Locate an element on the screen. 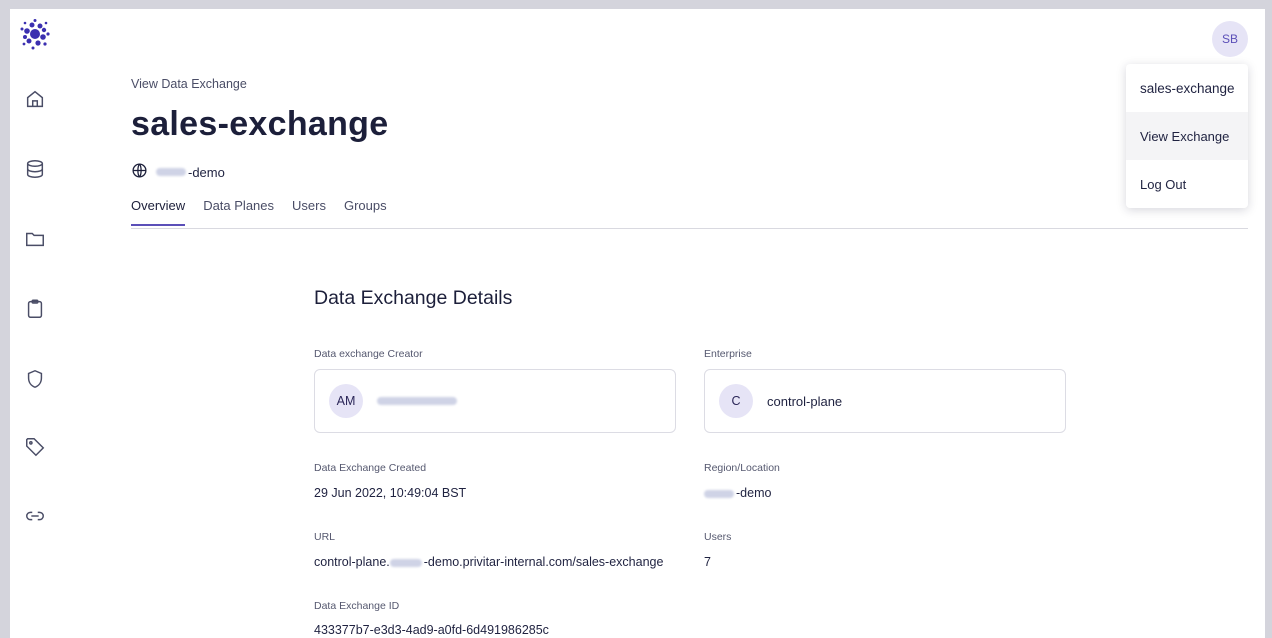  users-count: 7 is located at coordinates (707, 562).